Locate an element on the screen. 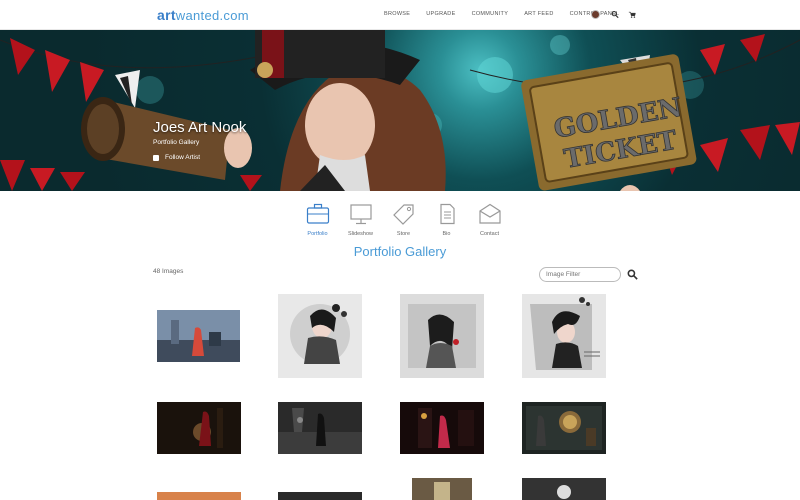 The height and width of the screenshot is (500, 800). envelope-icon is located at coordinates (489, 213).